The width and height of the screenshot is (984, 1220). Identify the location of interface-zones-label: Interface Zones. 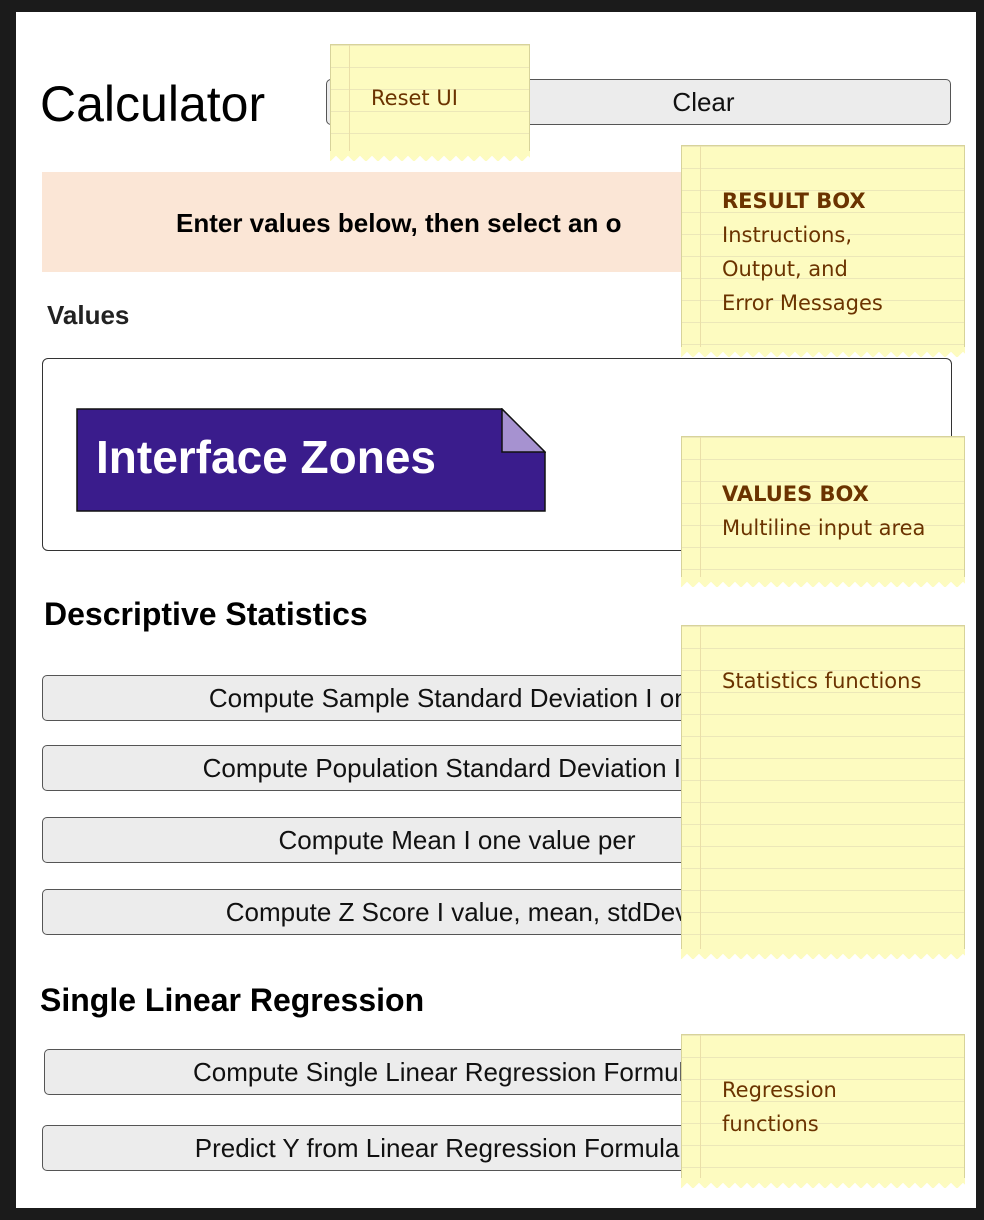
(266, 457).